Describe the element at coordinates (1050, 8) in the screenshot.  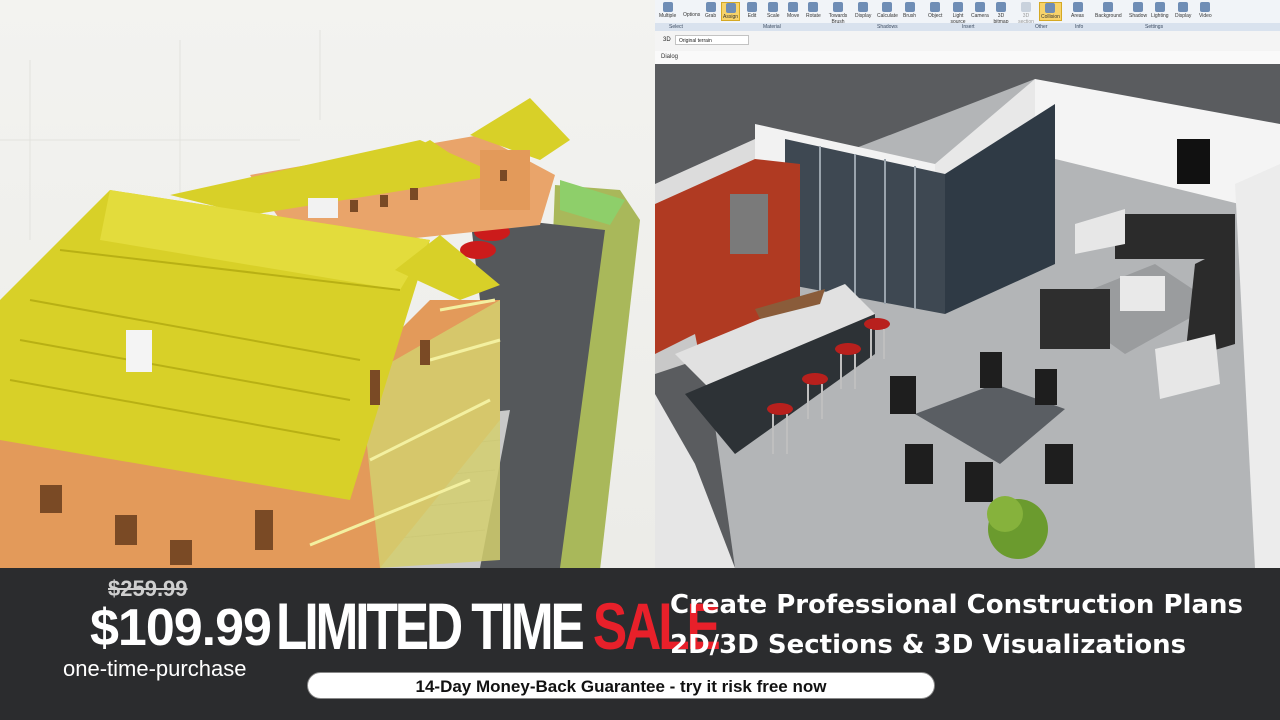
I see `collision-icon` at that location.